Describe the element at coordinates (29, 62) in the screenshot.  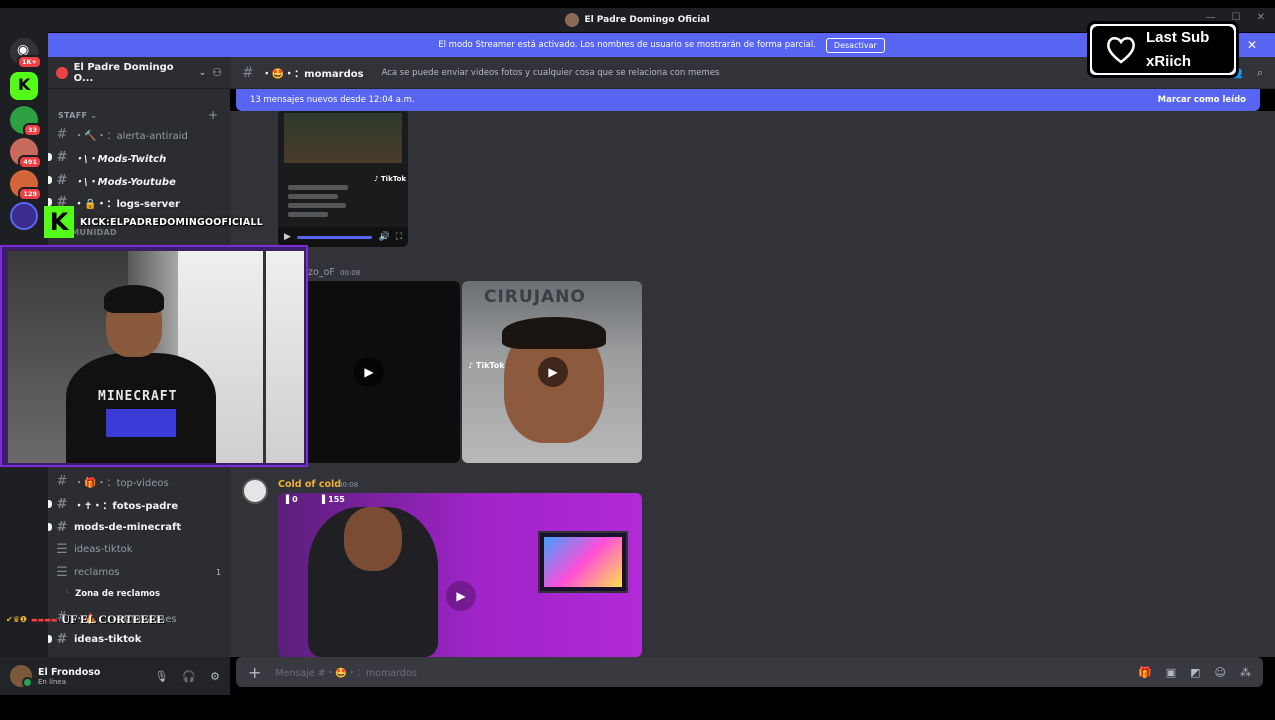
I see `mentions-badge: 1K+` at that location.